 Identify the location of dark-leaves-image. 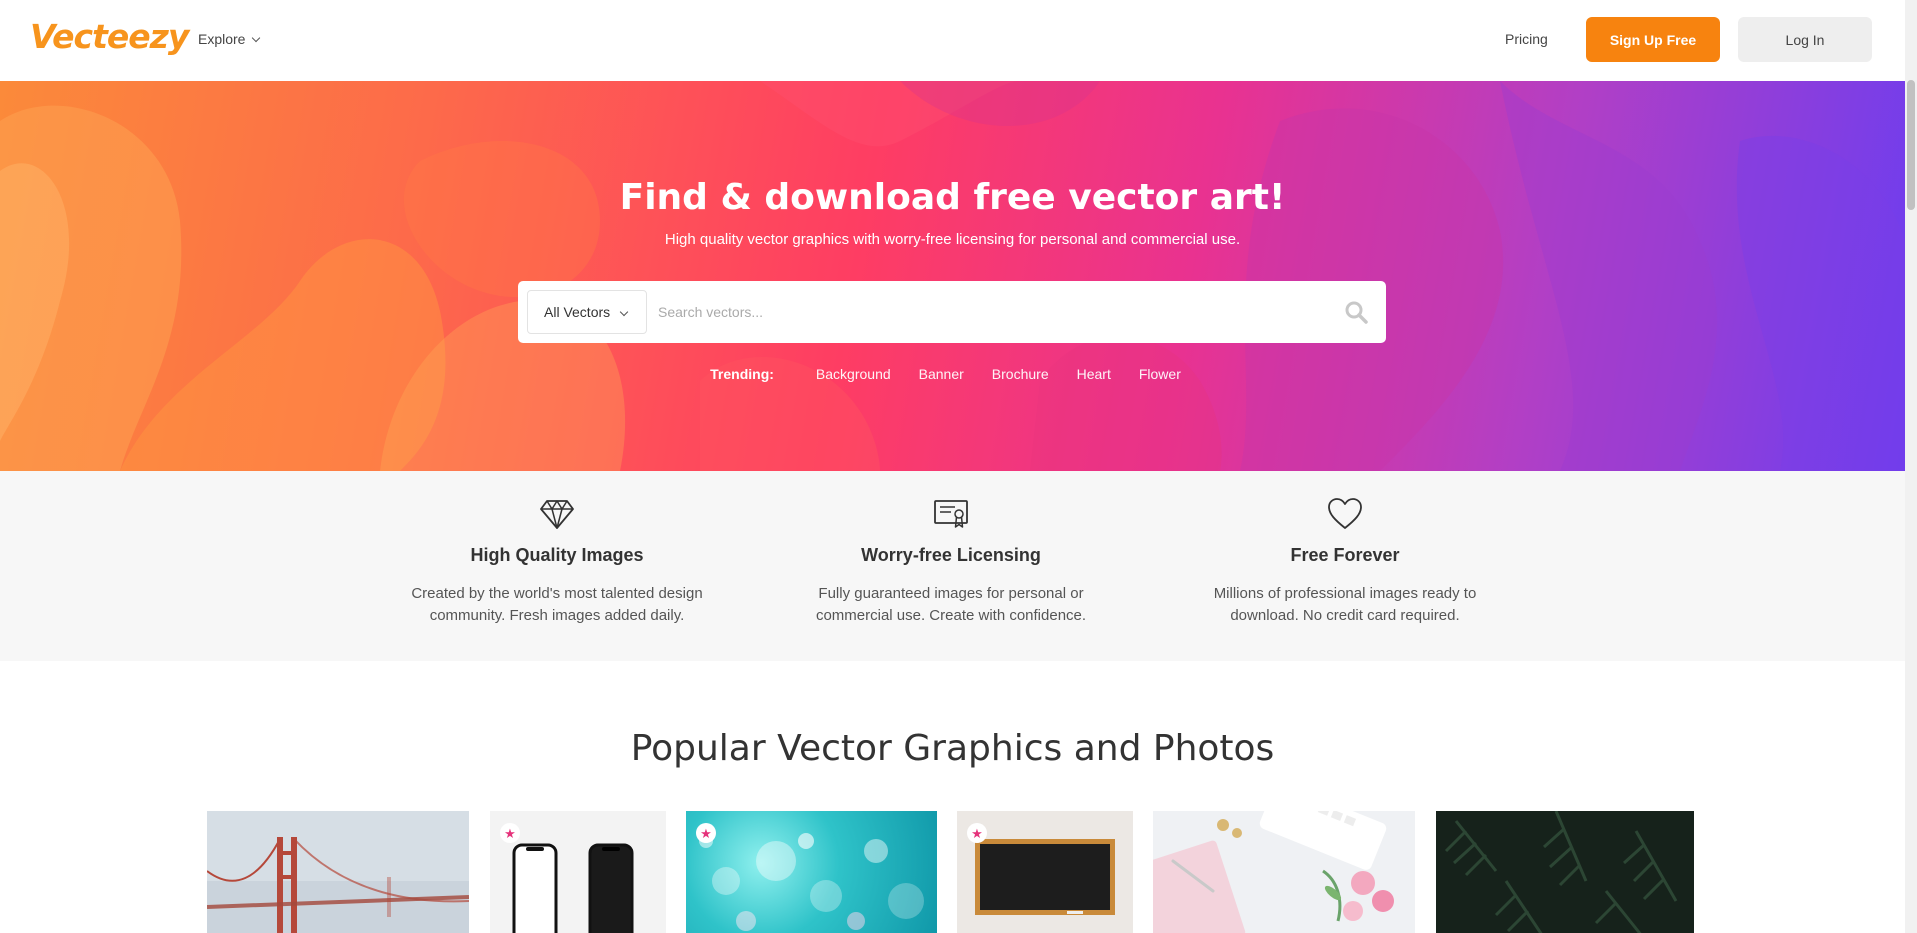
(1565, 872).